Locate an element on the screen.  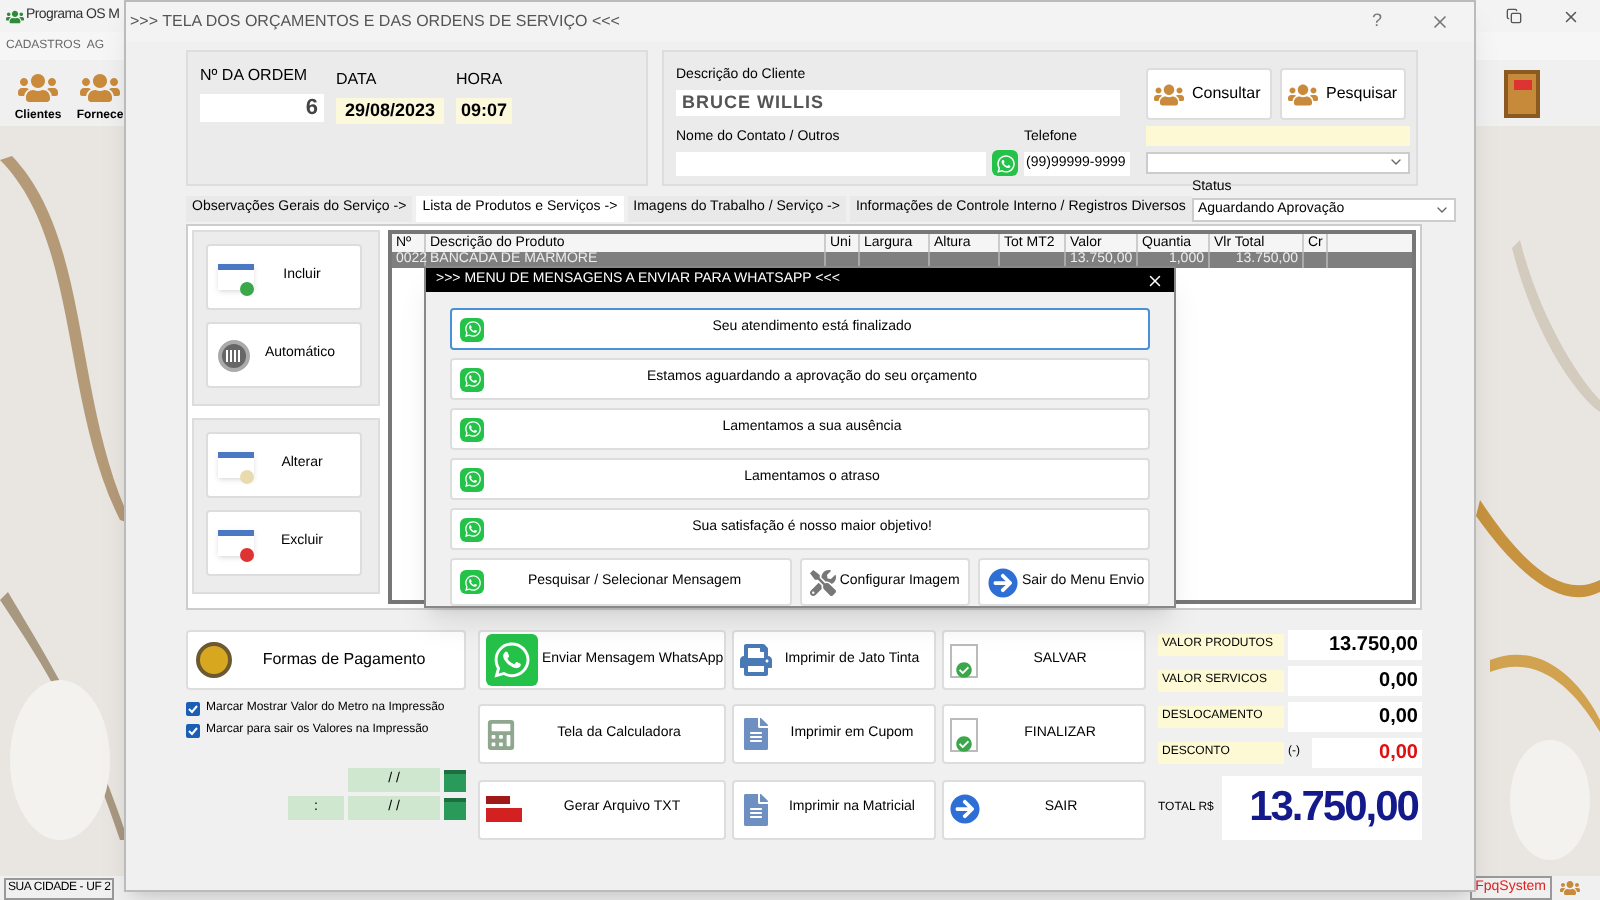
help-button: ? is located at coordinates (1376, 22).